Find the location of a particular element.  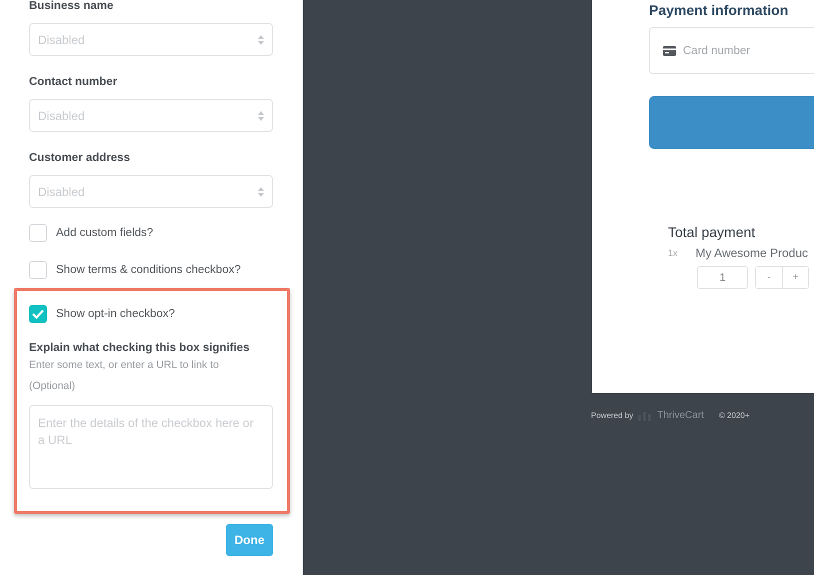

field-label: Explain what checking this box signifies is located at coordinates (139, 348).